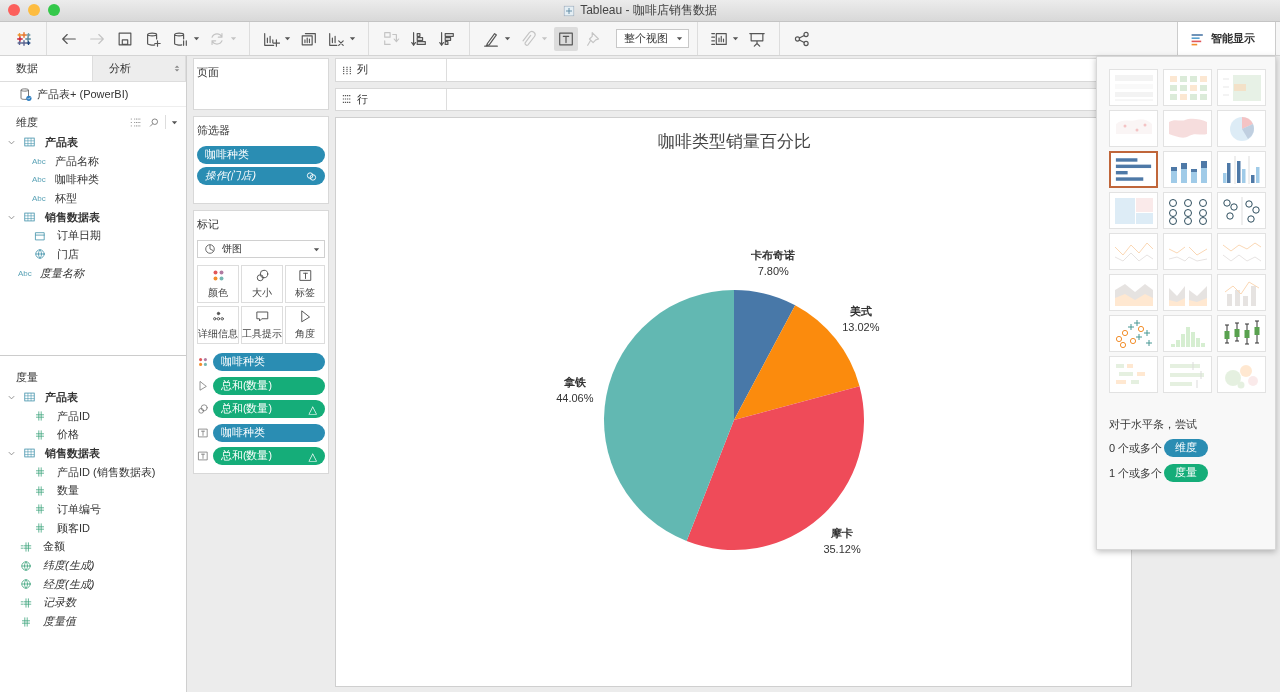  Describe the element at coordinates (218, 284) in the screenshot. I see `mark-property-button: 颜色` at that location.